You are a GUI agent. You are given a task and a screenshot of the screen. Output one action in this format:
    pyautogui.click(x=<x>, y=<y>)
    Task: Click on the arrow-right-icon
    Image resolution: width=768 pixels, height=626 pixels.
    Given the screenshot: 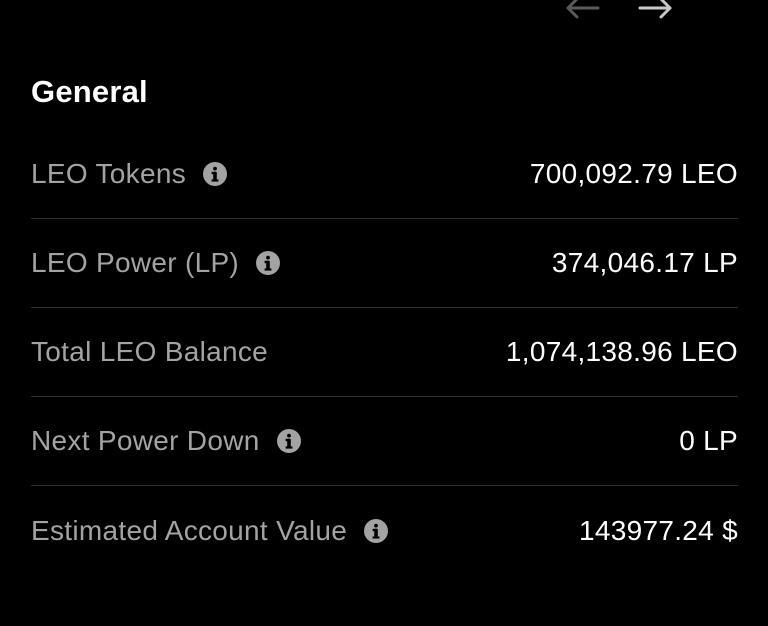 What is the action you would take?
    pyautogui.click(x=655, y=9)
    